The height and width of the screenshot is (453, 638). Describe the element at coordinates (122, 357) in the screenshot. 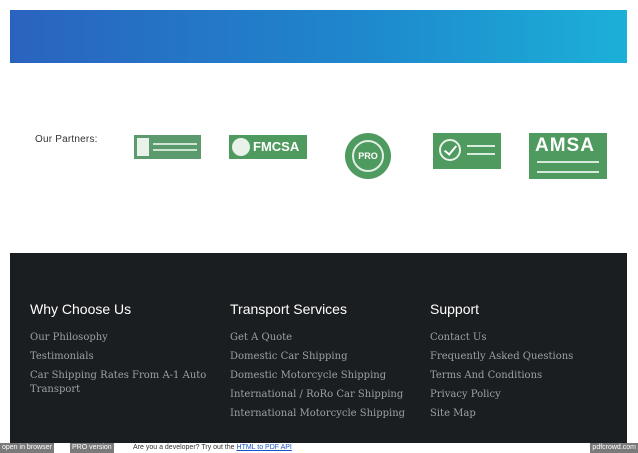

I see `footer-link-testimonials: Testimonials` at that location.